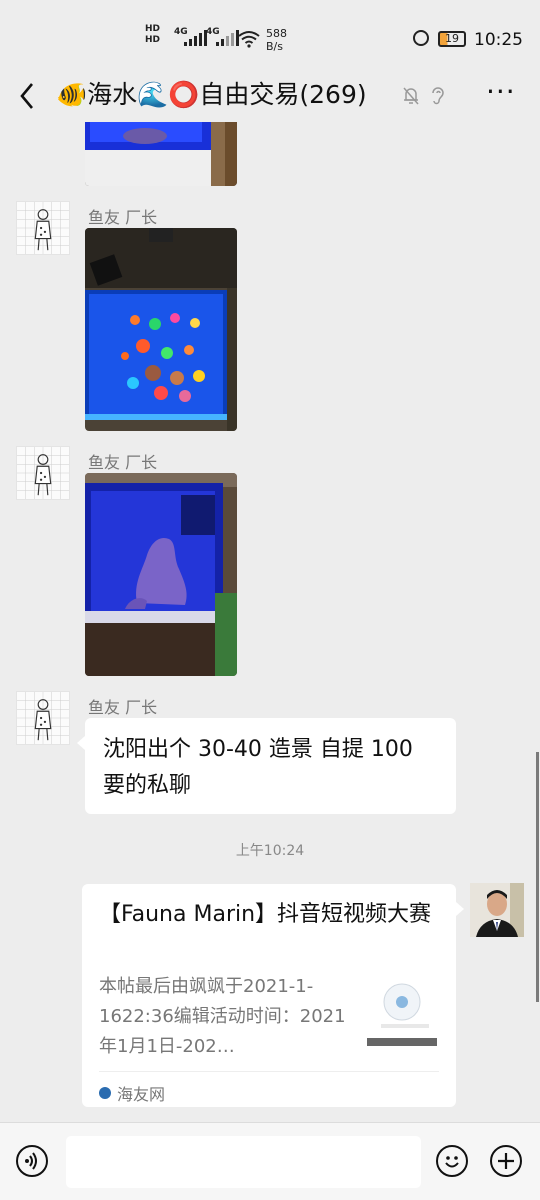  I want to click on input-bar, so click(270, 1161).